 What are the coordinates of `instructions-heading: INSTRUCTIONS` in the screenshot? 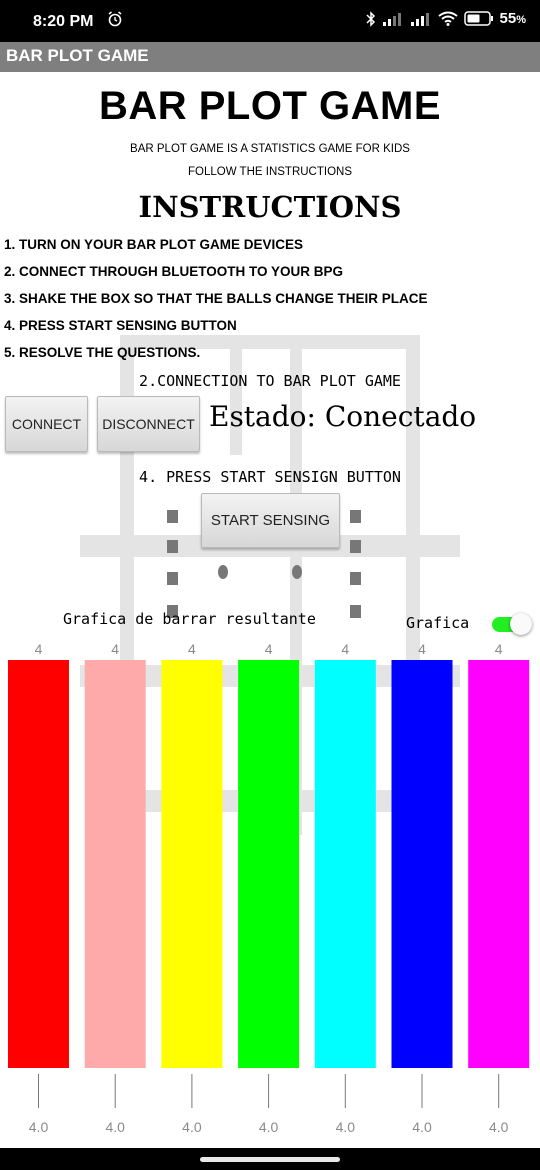 It's located at (270, 207).